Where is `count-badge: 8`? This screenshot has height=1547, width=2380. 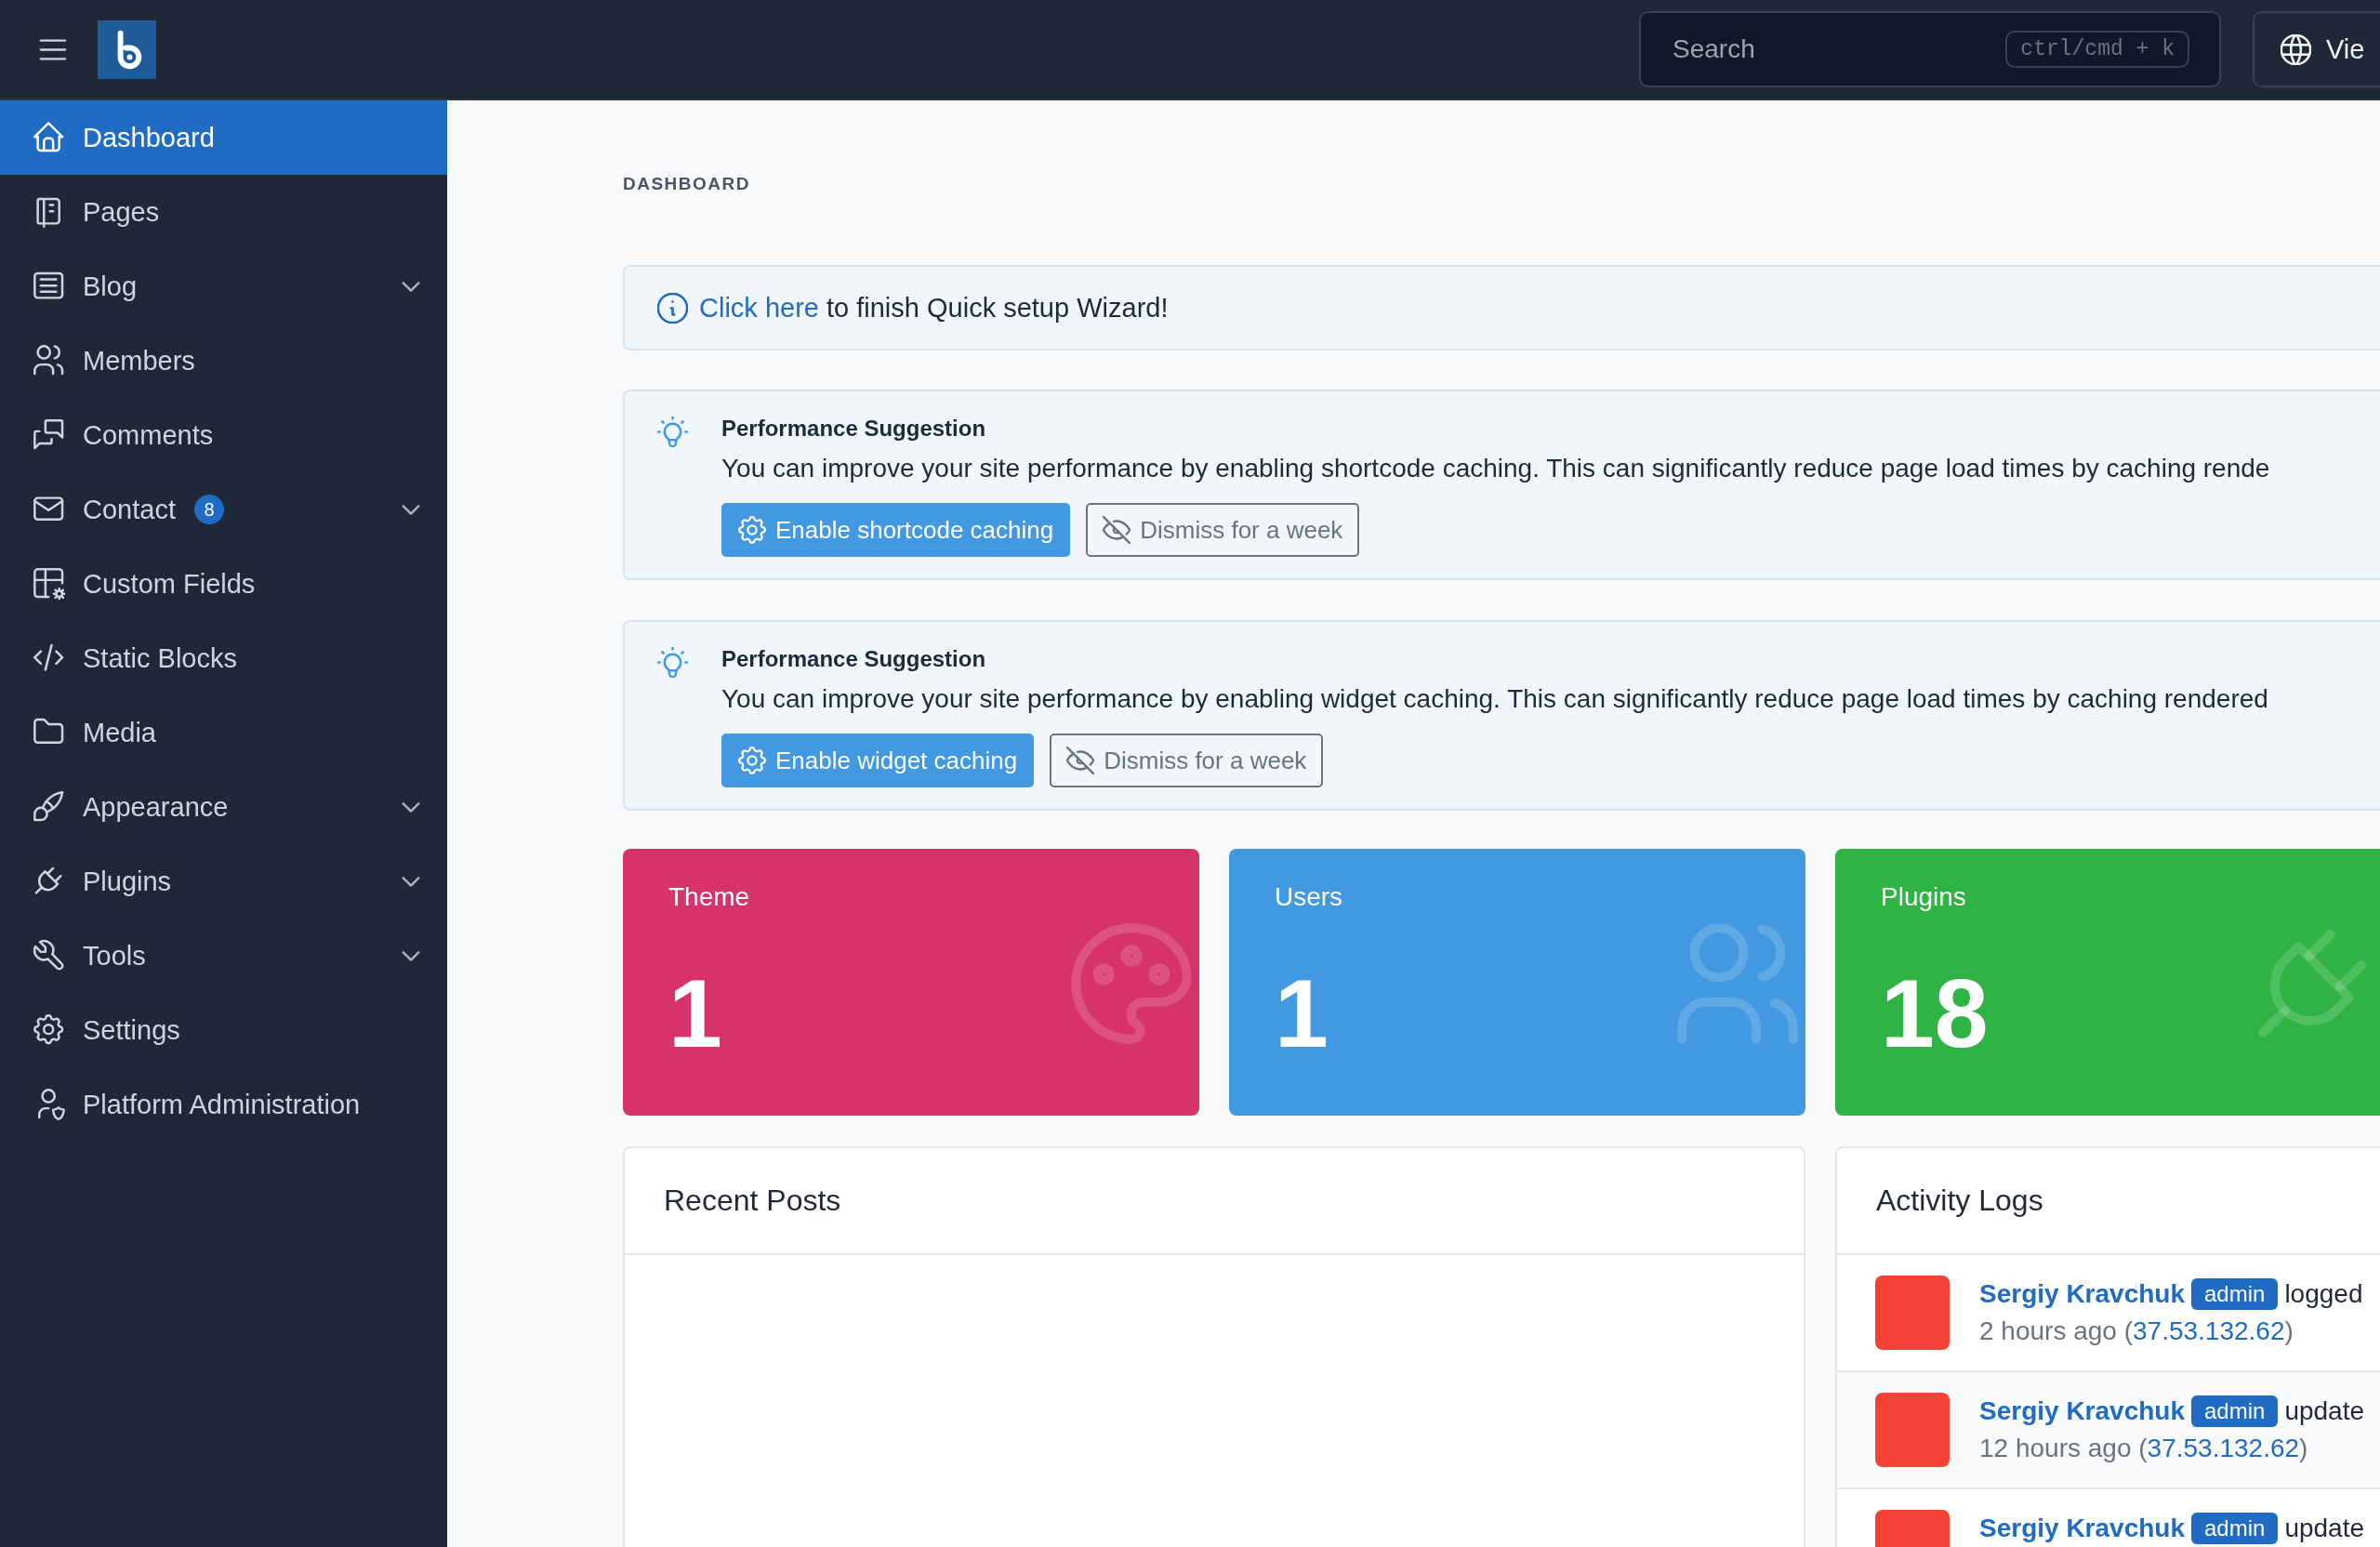 count-badge: 8 is located at coordinates (208, 509).